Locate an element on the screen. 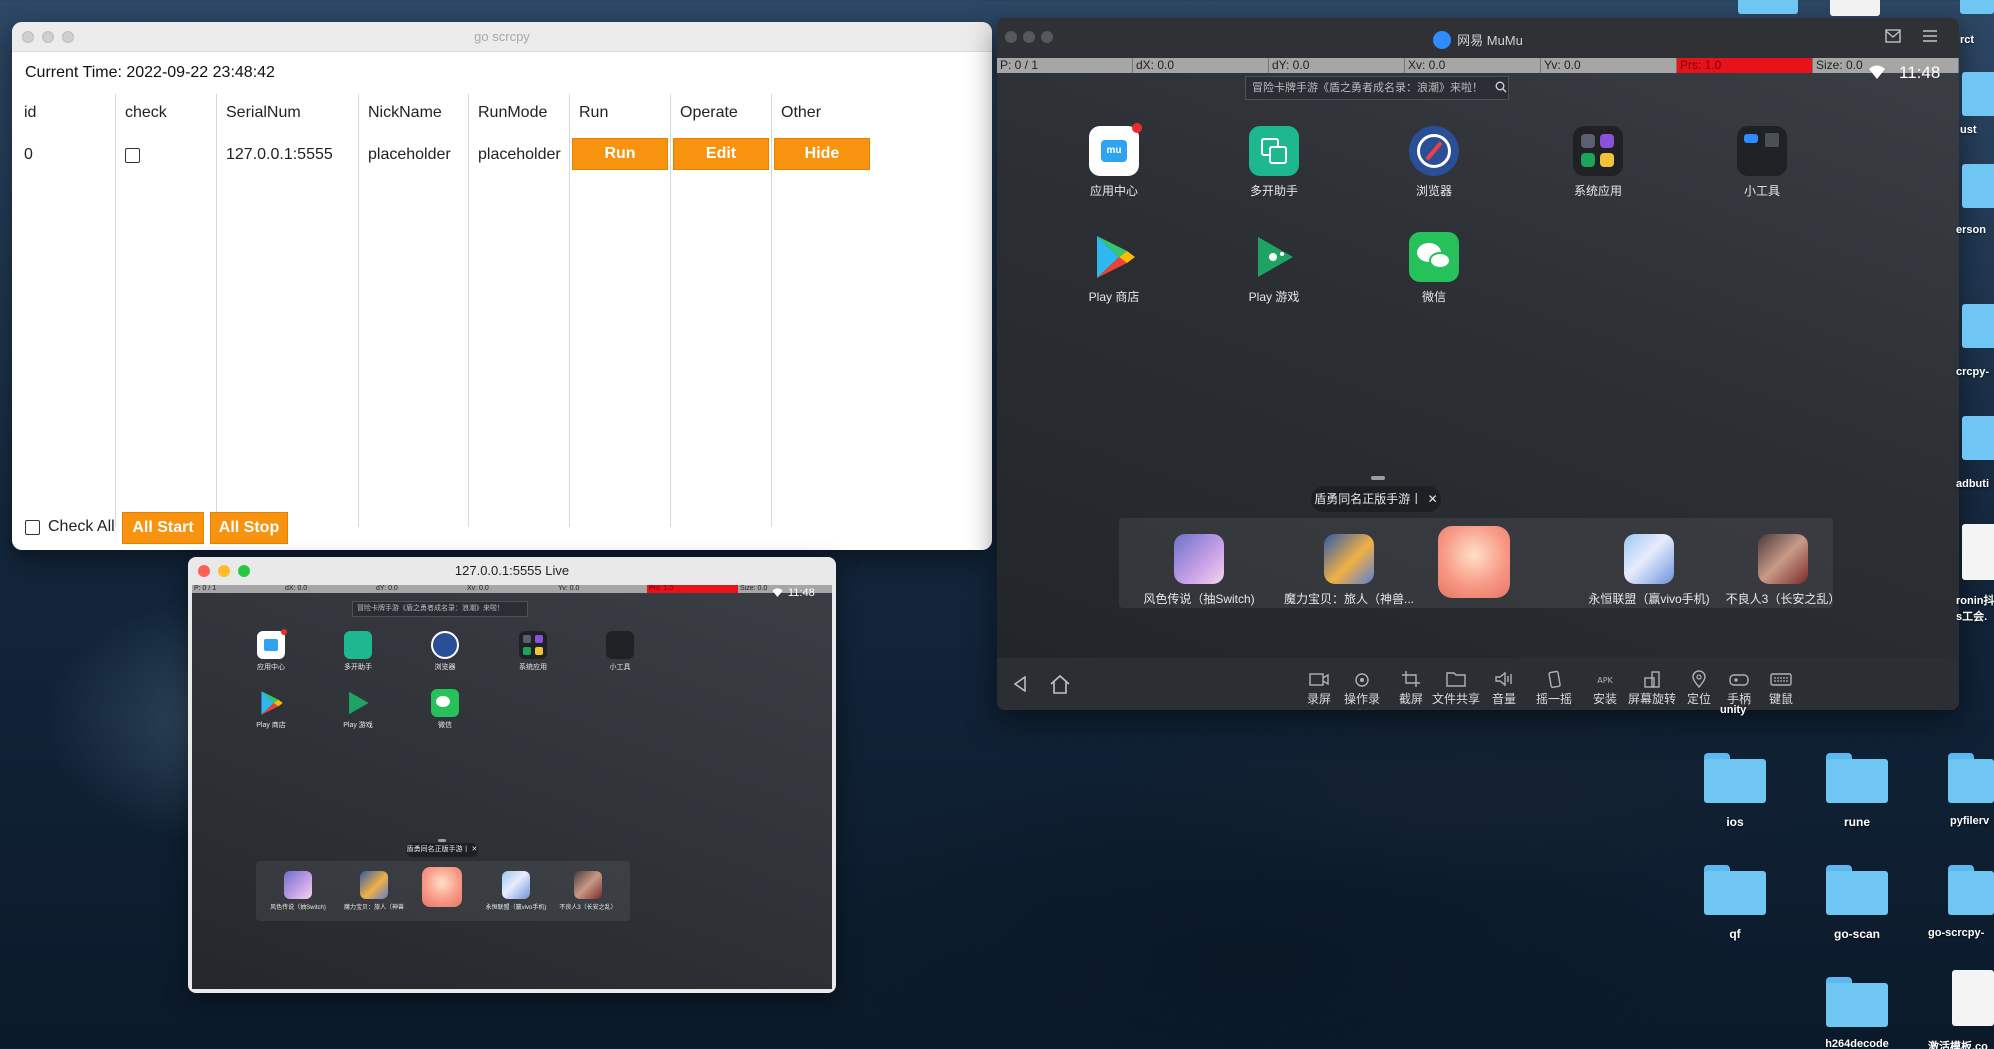  window-title: go scrcpy is located at coordinates (502, 36).